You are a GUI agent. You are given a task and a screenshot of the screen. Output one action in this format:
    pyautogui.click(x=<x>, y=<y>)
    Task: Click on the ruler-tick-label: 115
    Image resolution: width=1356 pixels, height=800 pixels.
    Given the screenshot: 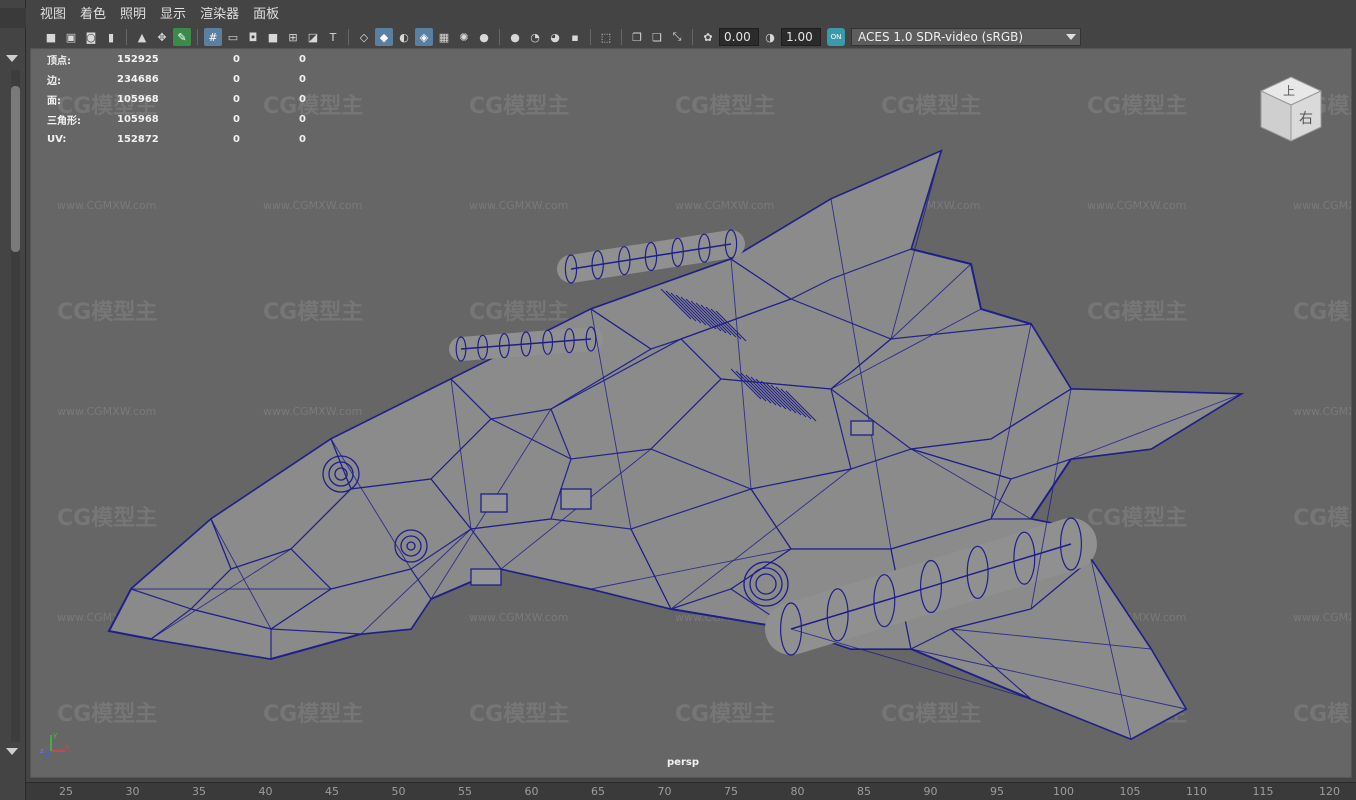 What is the action you would take?
    pyautogui.click(x=1263, y=791)
    